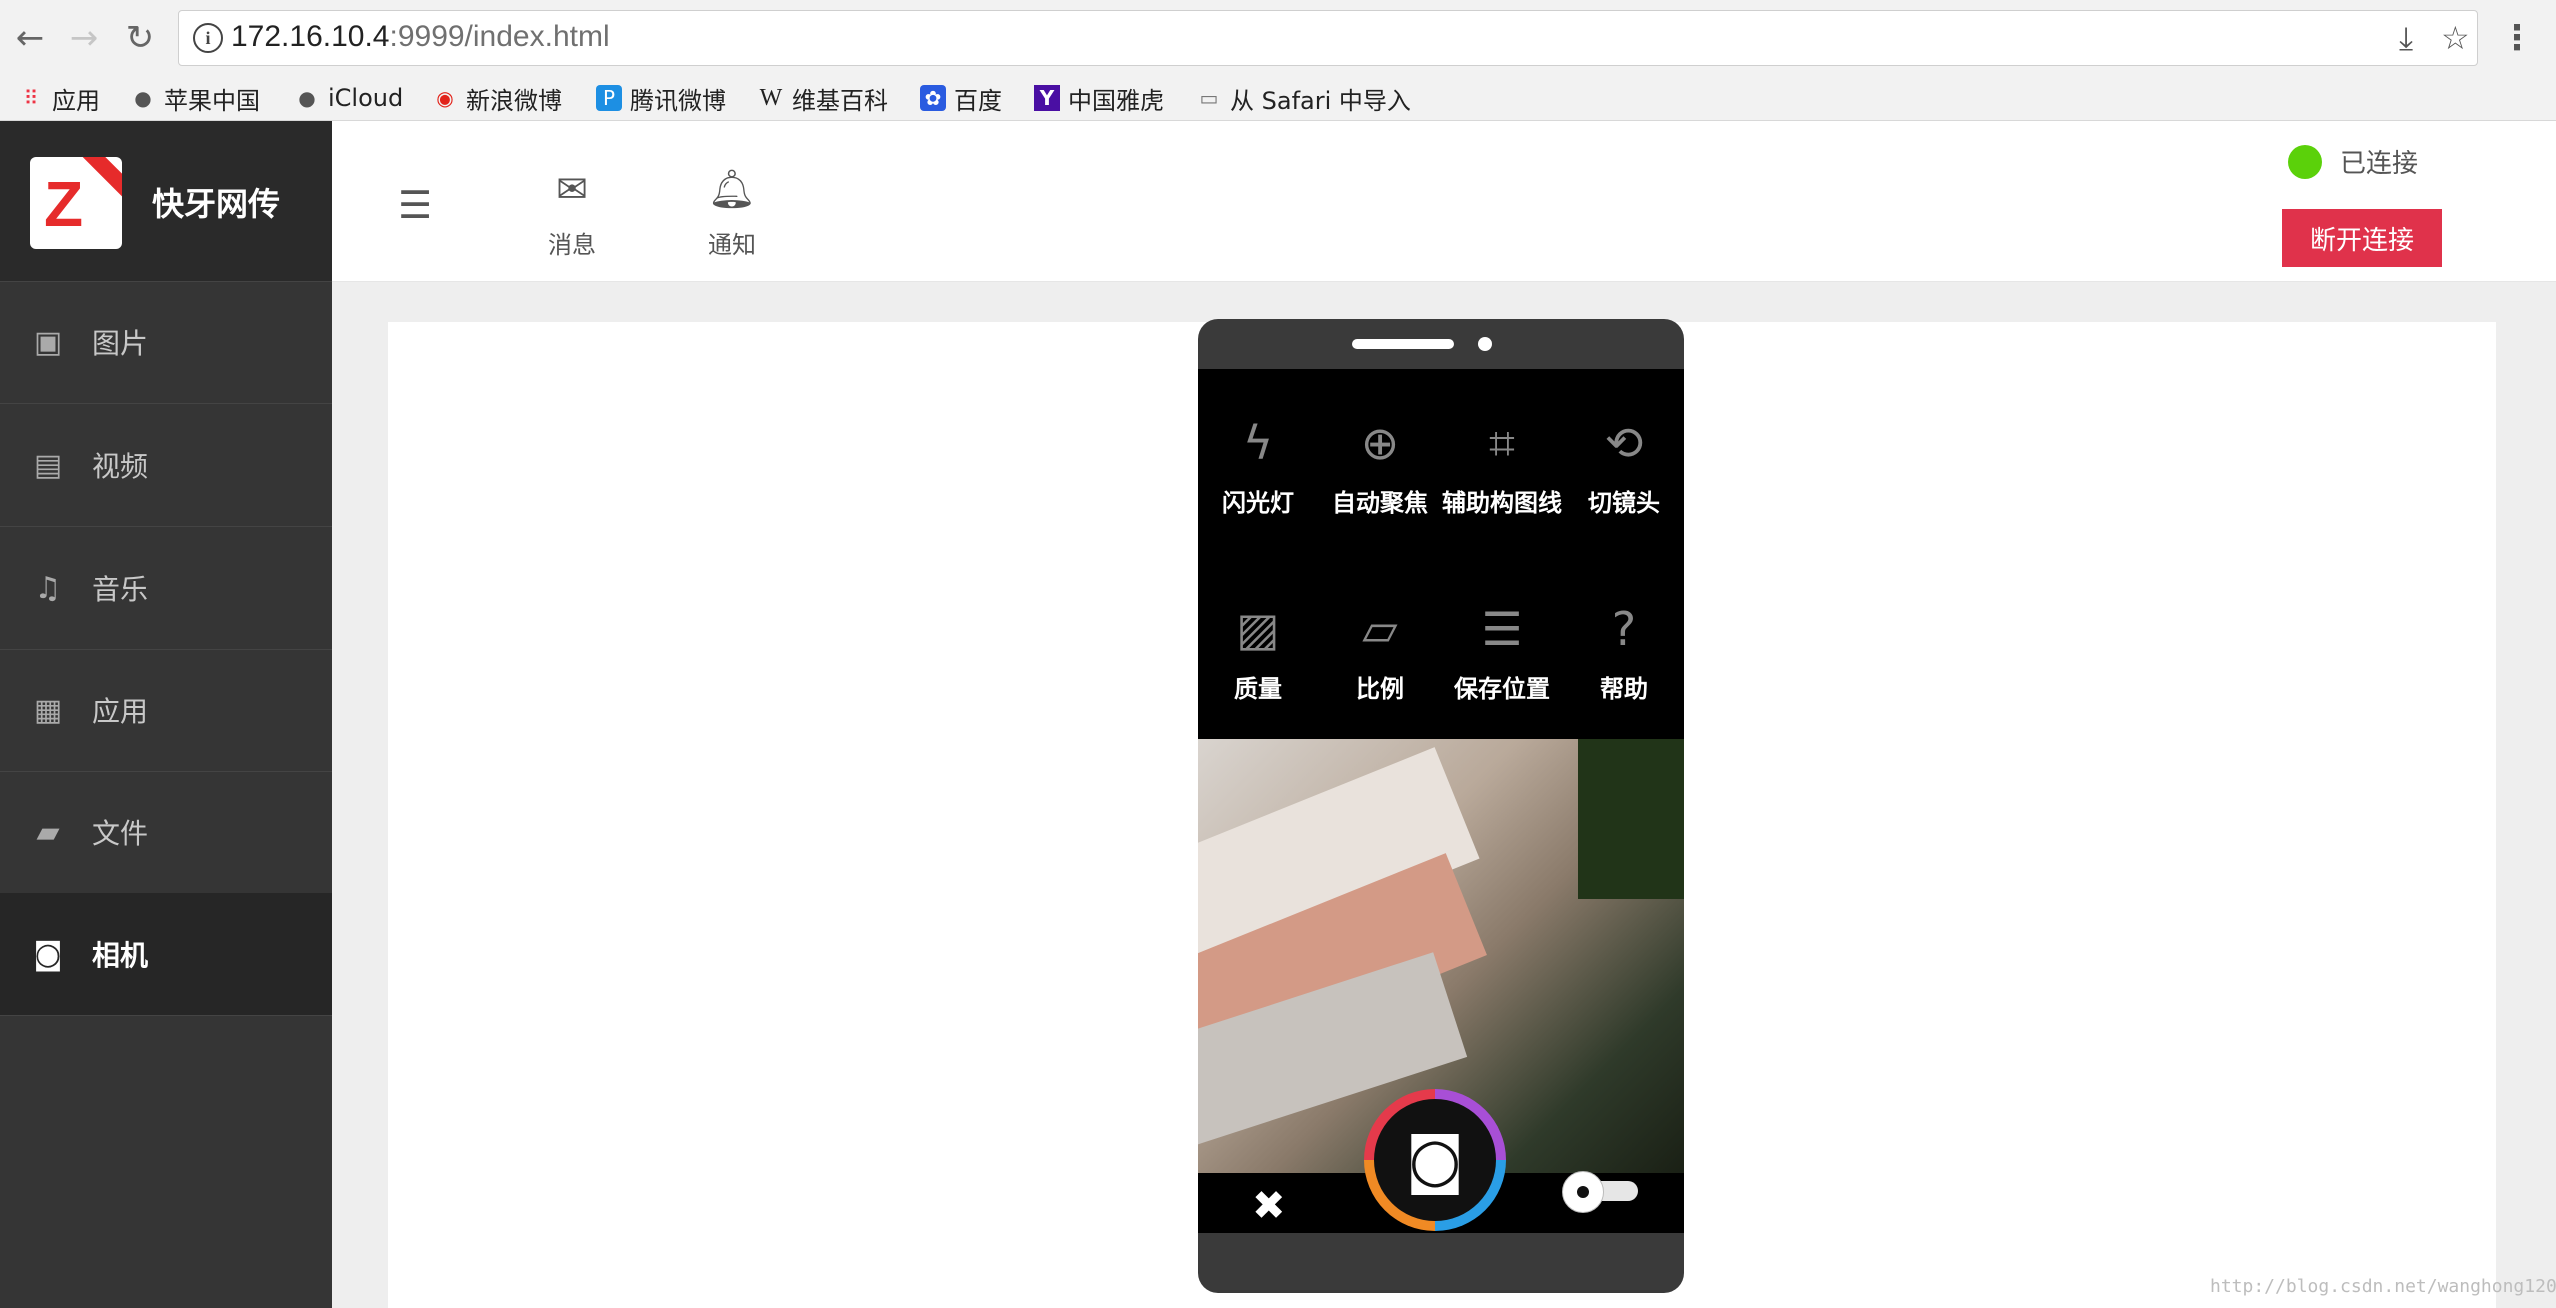 Image resolution: width=2556 pixels, height=1308 pixels. What do you see at coordinates (216, 204) in the screenshot?
I see `app-name: 快牙网传` at bounding box center [216, 204].